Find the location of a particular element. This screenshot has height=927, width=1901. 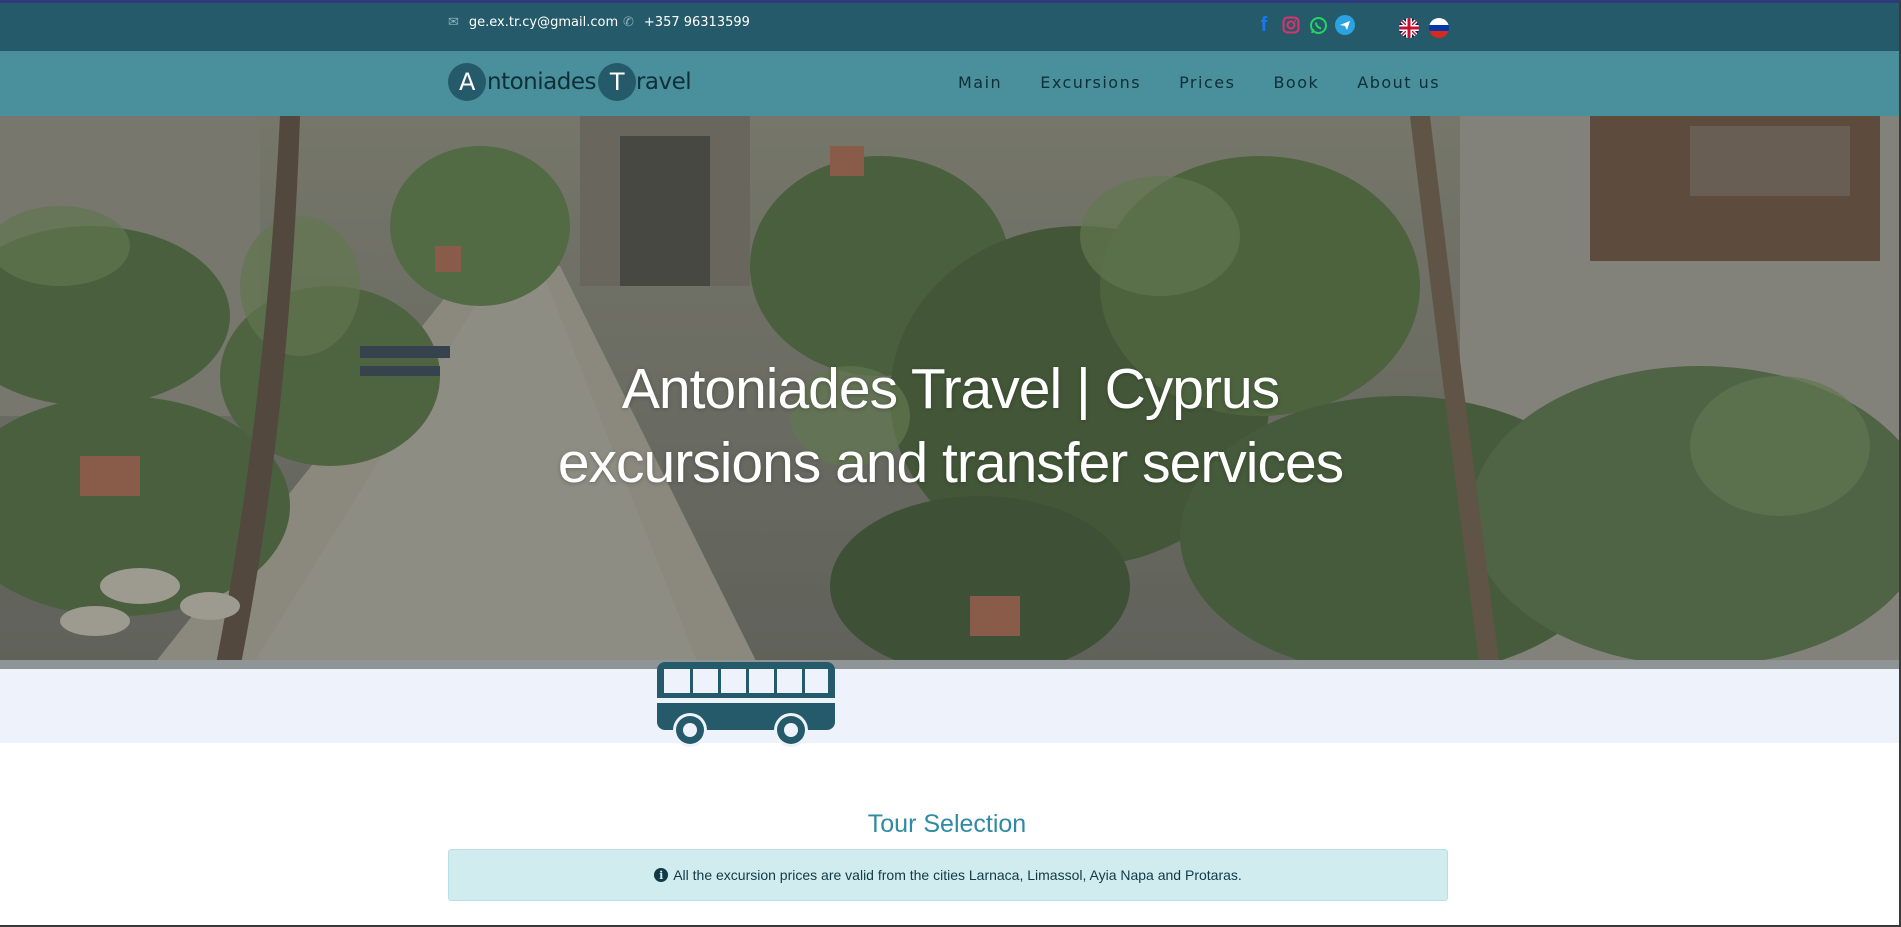

nav-menu: Main Excursions Prices Book About us is located at coordinates (1199, 82).